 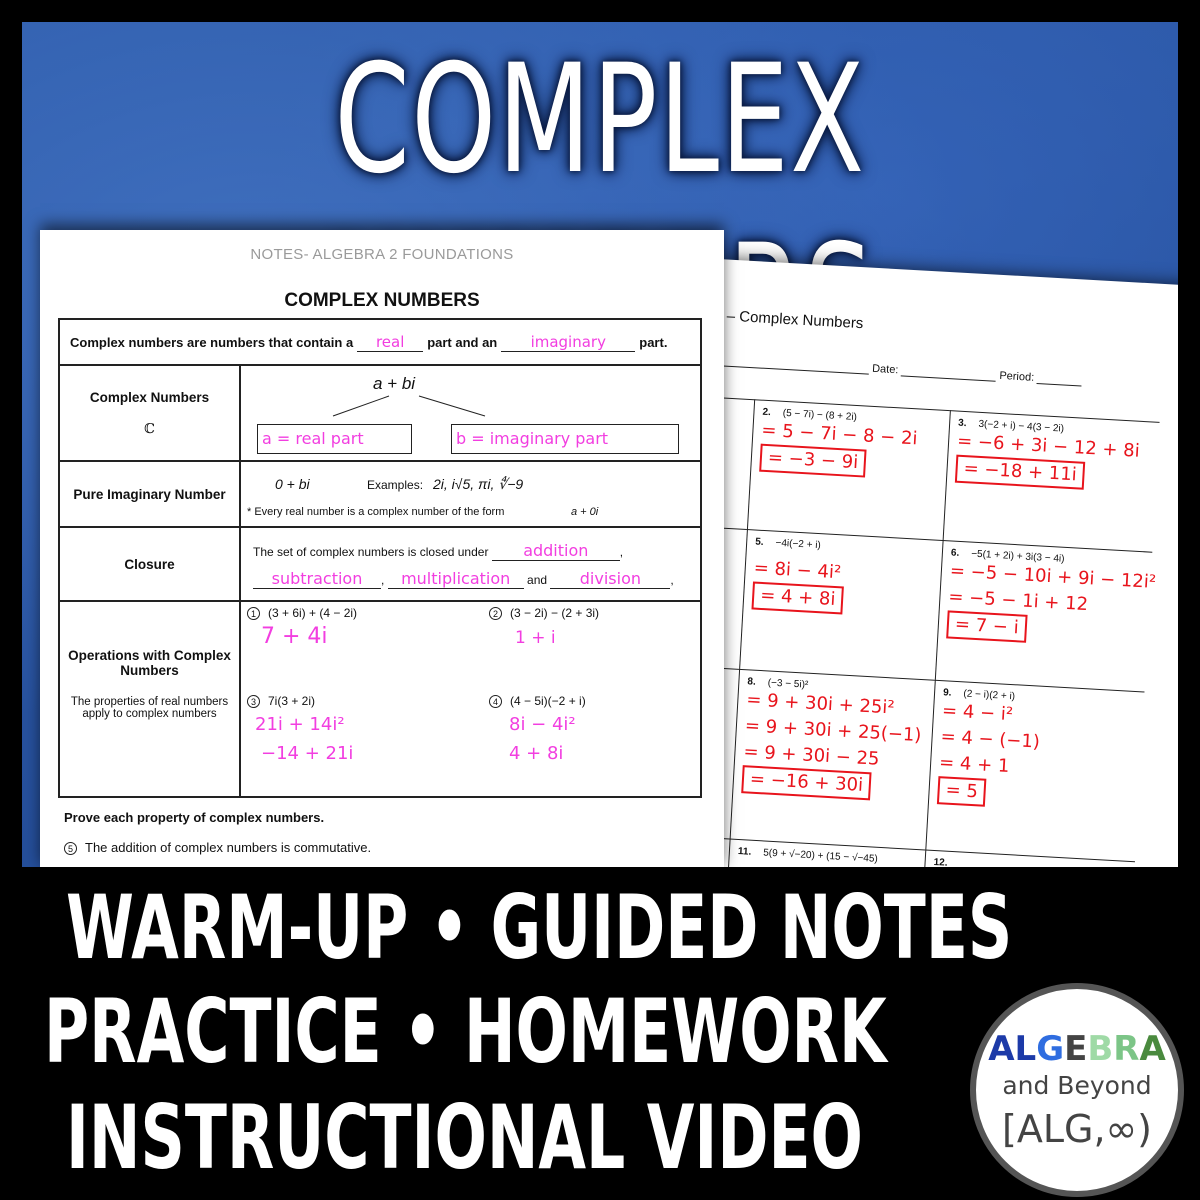 What do you see at coordinates (253, 701) in the screenshot?
I see `problem-number: 3` at bounding box center [253, 701].